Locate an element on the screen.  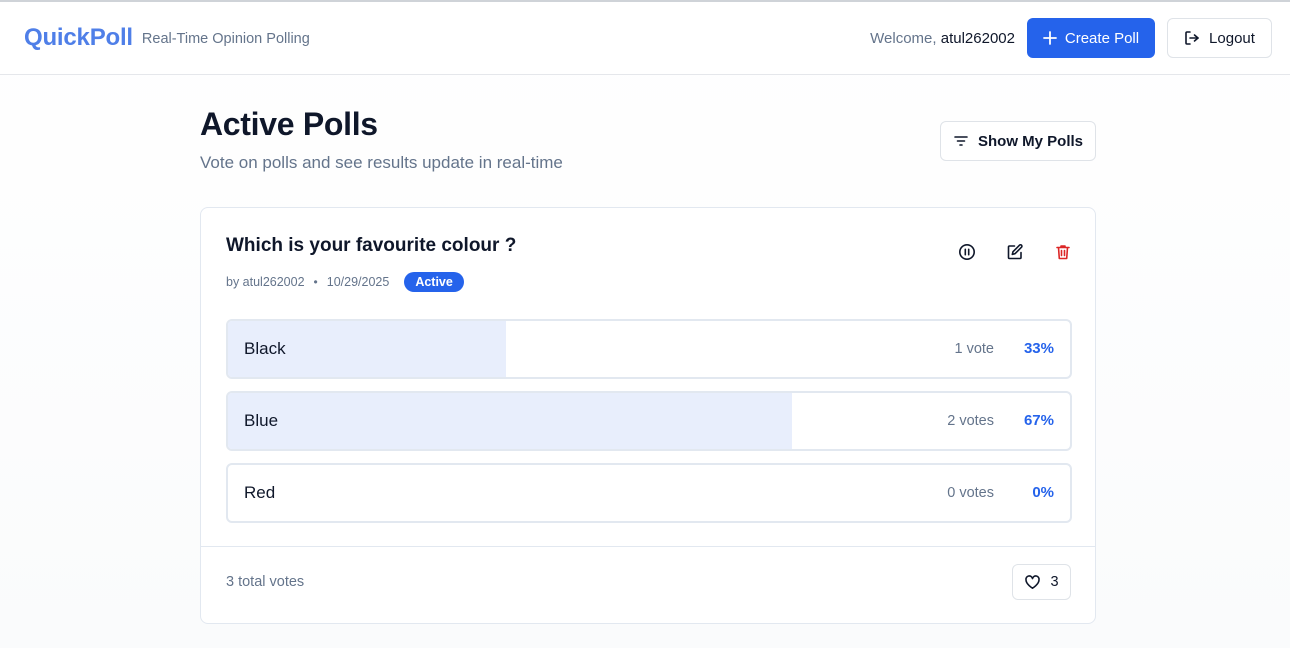
vote-share-bar is located at coordinates (510, 421).